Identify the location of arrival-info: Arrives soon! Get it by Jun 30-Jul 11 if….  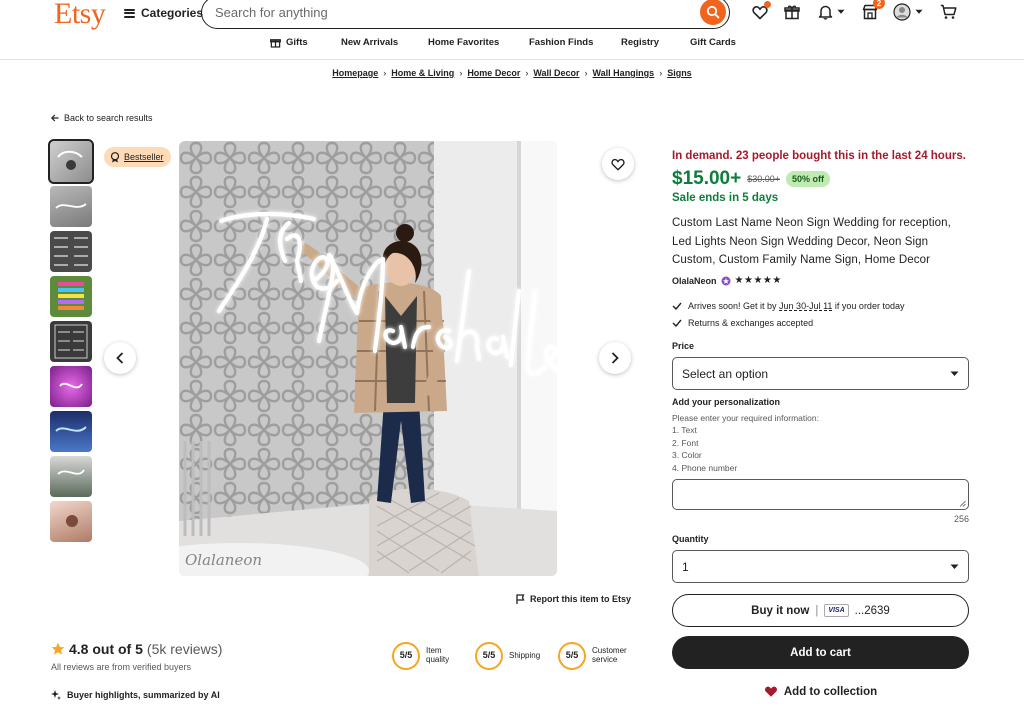
(820, 306).